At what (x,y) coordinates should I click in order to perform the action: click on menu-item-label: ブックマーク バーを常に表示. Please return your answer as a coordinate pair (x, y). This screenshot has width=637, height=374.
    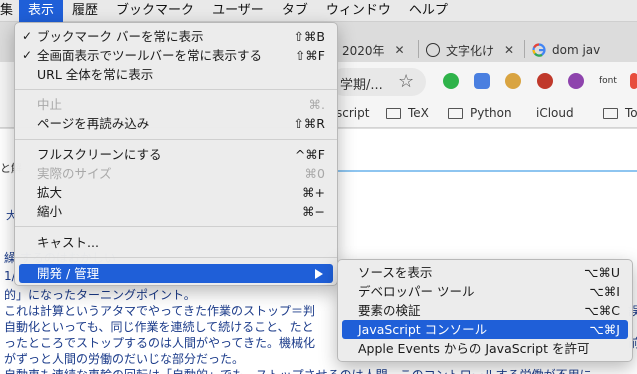
    Looking at the image, I should click on (120, 36).